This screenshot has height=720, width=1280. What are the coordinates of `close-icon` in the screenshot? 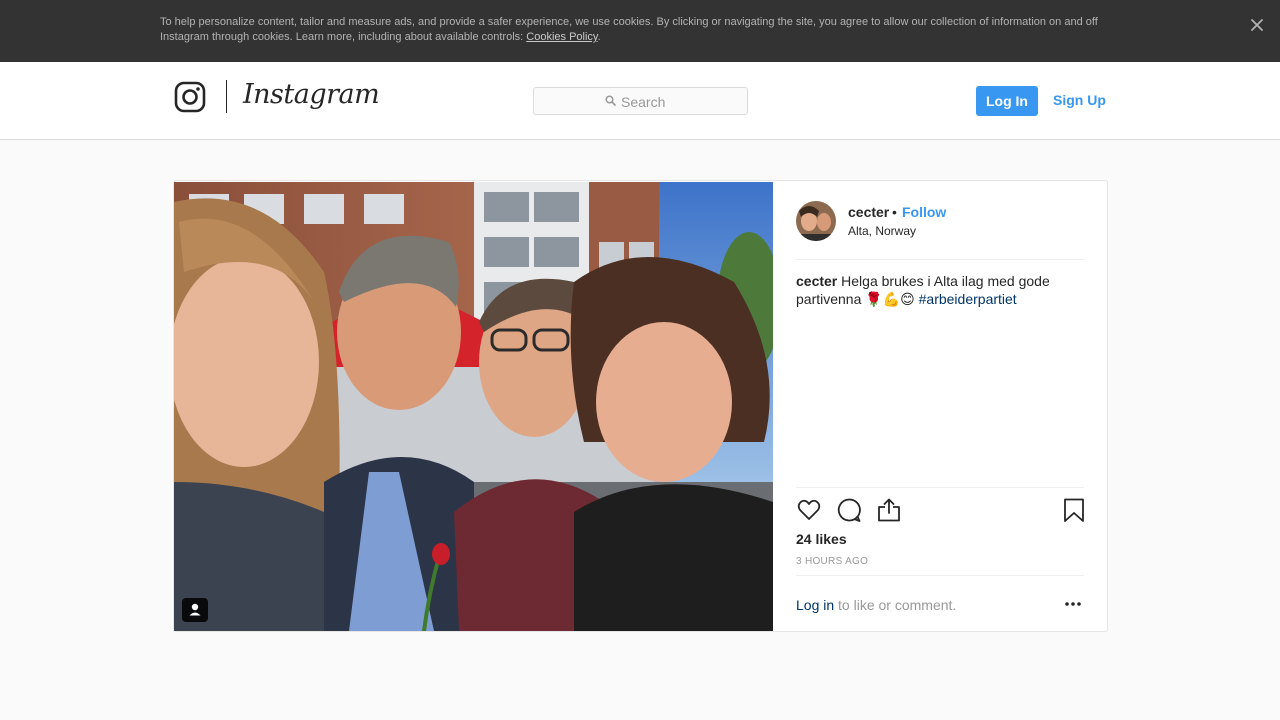 It's located at (1257, 25).